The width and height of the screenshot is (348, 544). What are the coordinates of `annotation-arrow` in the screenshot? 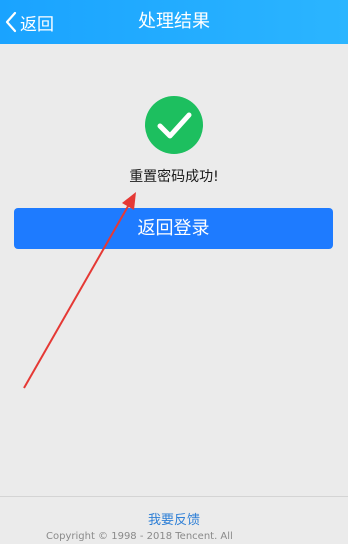 It's located at (79, 290).